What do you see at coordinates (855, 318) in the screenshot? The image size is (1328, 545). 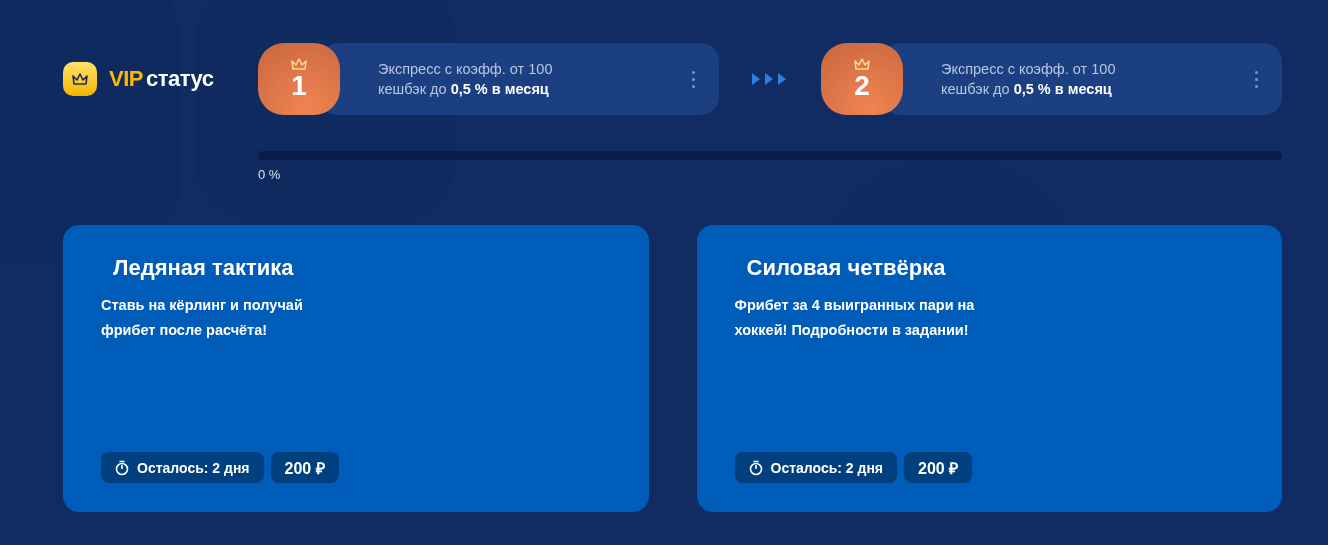 I see `promo-description: Фрибет за 4 выигранных пари на хоккей! Подробности в задании!` at bounding box center [855, 318].